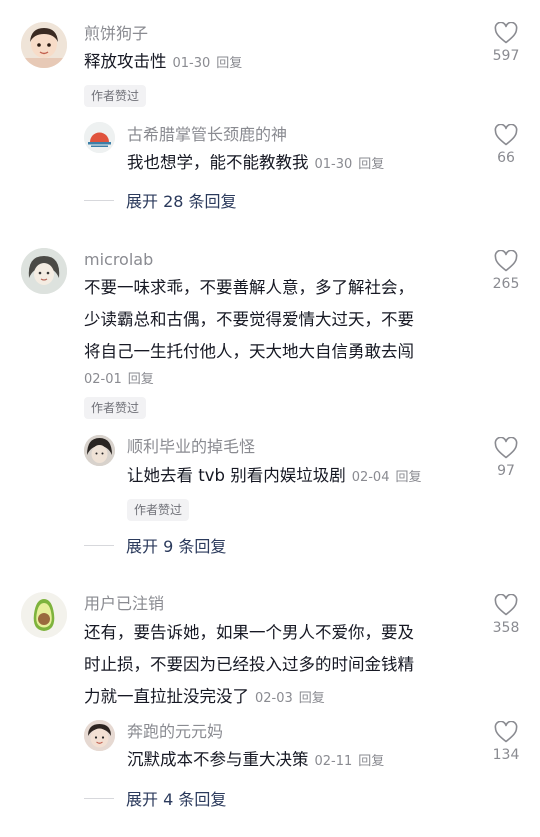  I want to click on person-avatar-icon, so click(99, 450).